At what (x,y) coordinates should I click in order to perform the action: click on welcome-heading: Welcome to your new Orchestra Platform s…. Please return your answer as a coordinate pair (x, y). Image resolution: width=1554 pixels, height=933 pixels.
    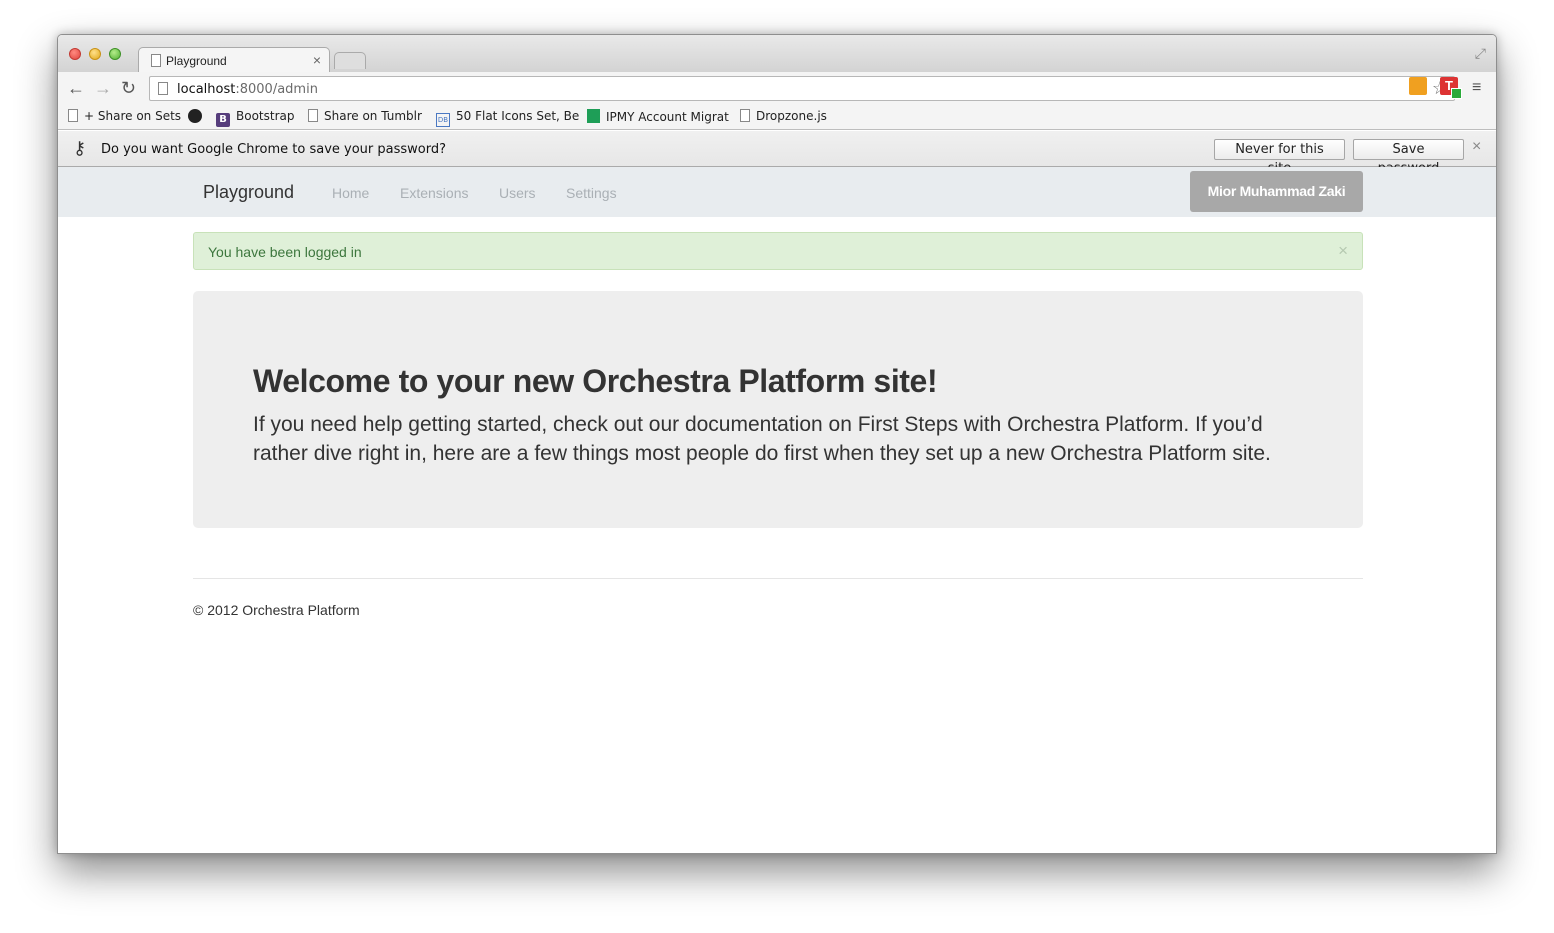
    Looking at the image, I should click on (595, 381).